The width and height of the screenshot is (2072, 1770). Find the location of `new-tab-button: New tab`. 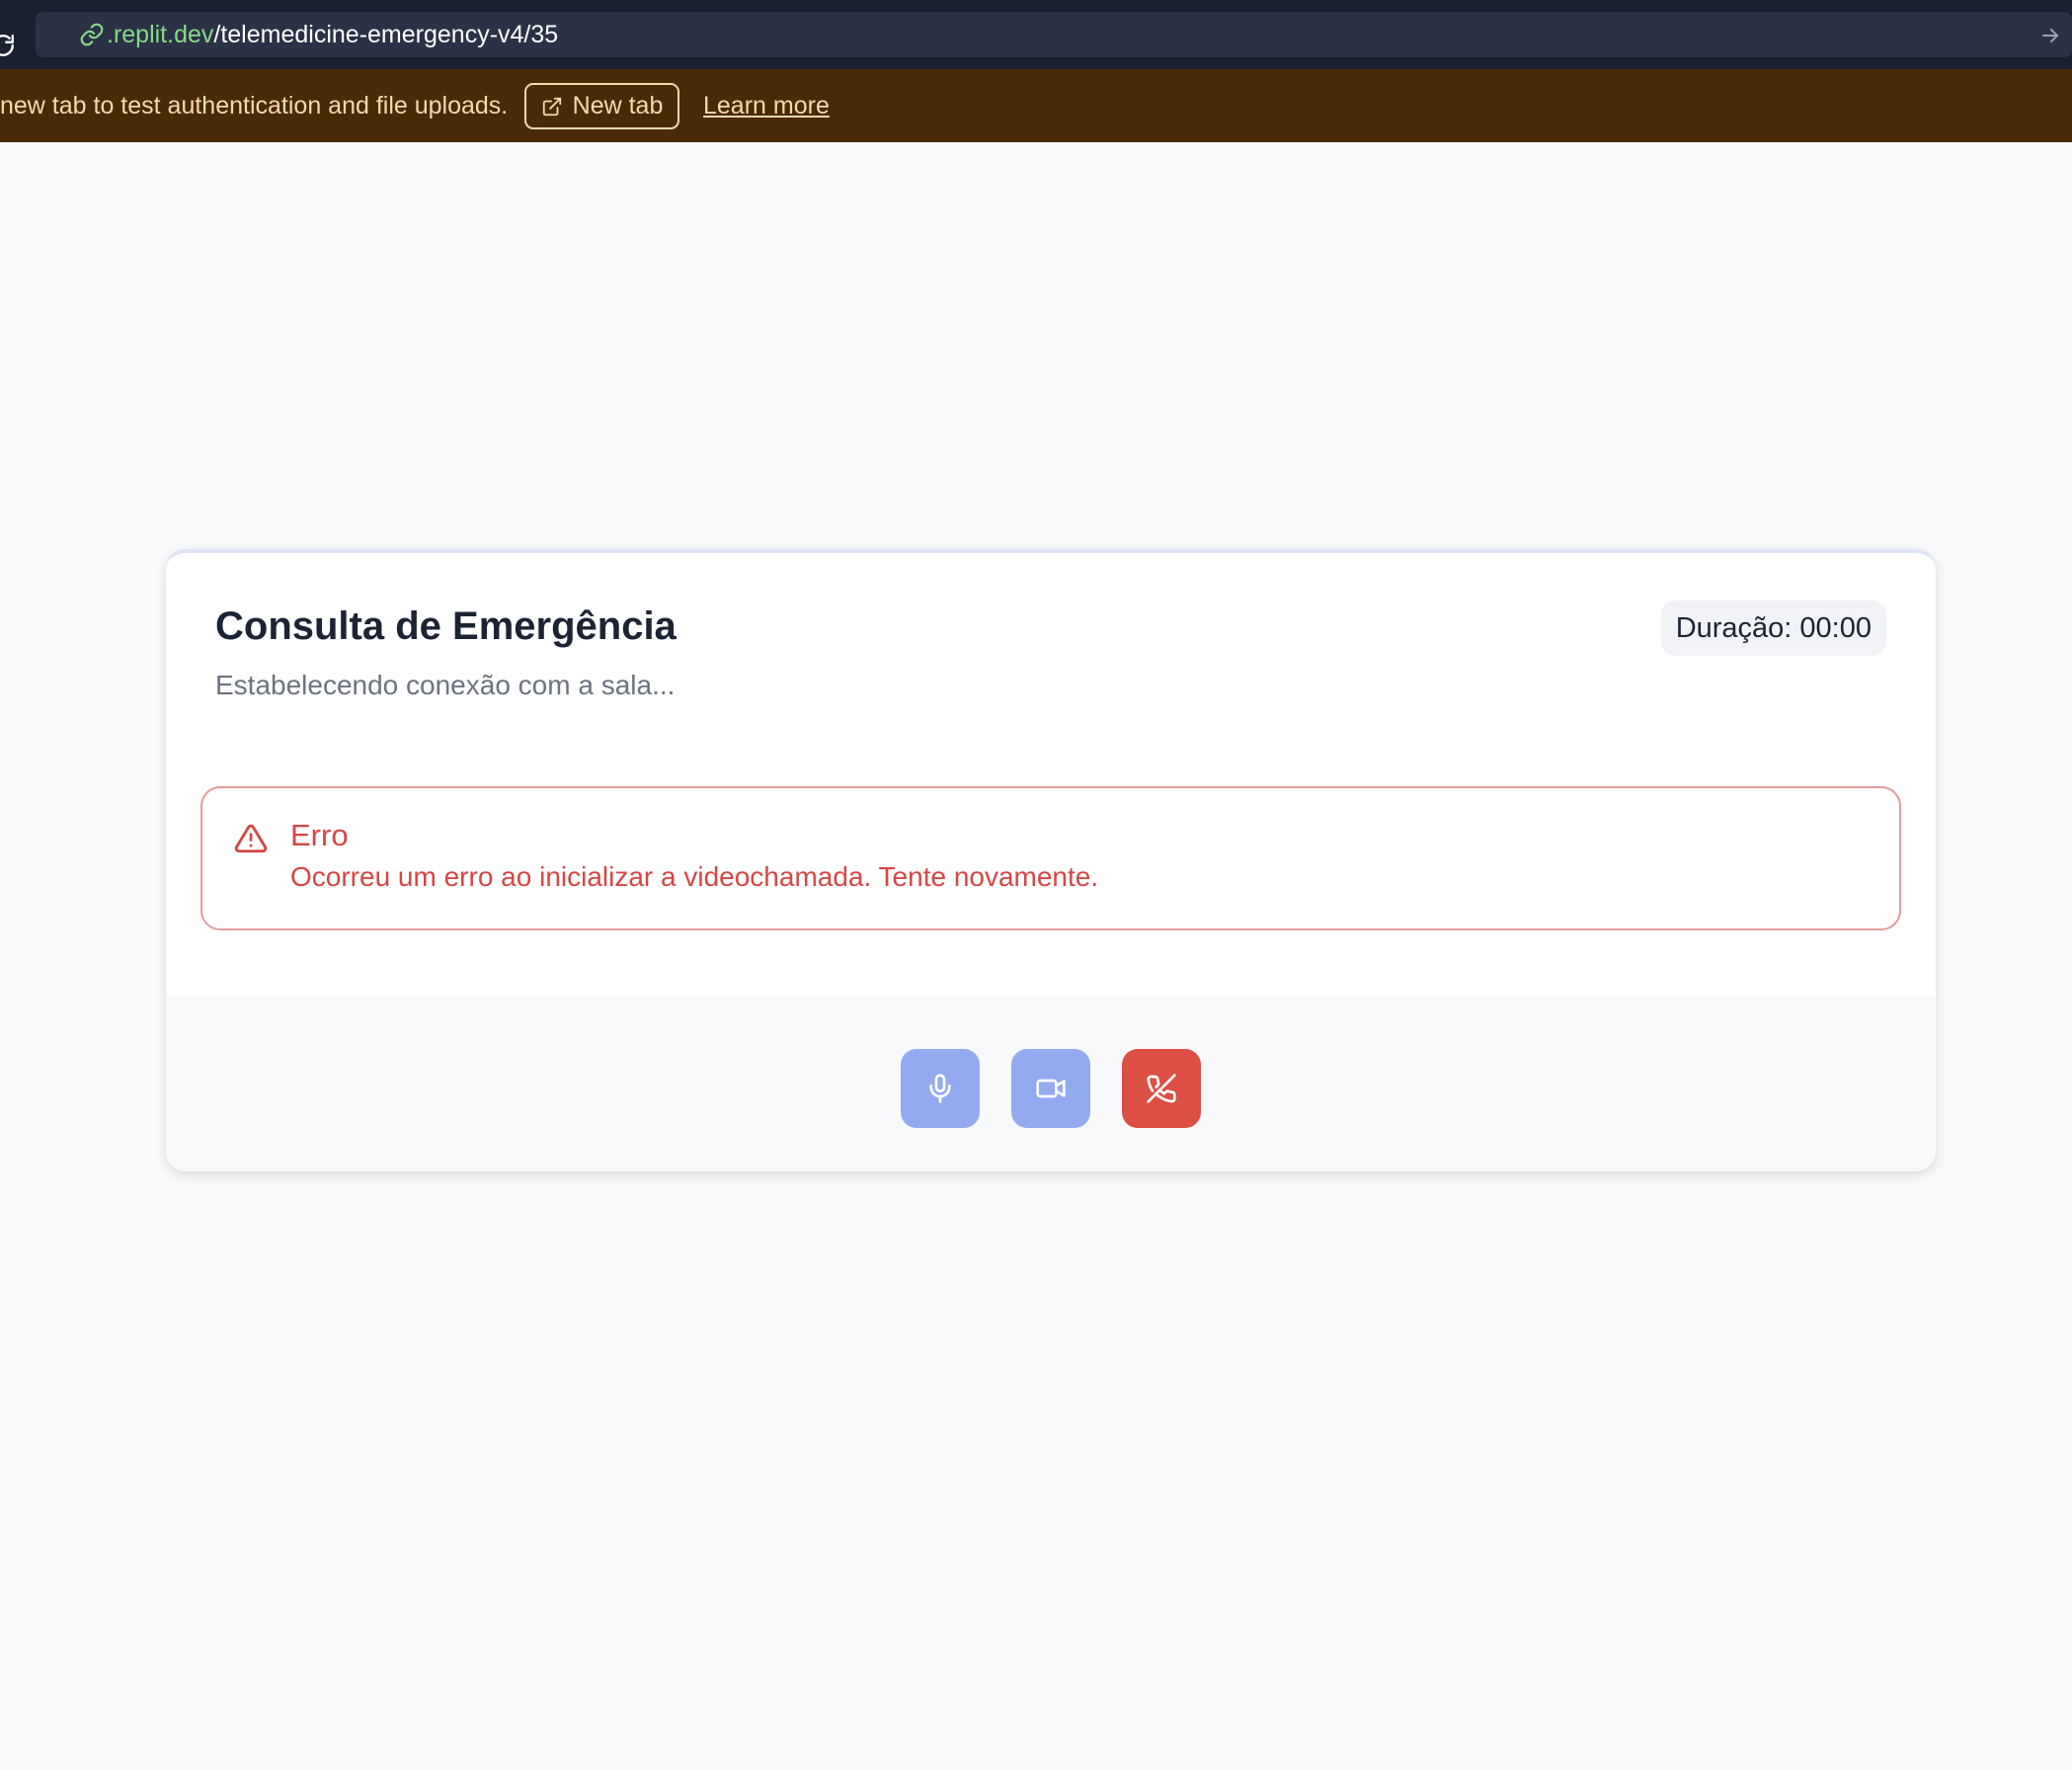

new-tab-button: New tab is located at coordinates (601, 106).